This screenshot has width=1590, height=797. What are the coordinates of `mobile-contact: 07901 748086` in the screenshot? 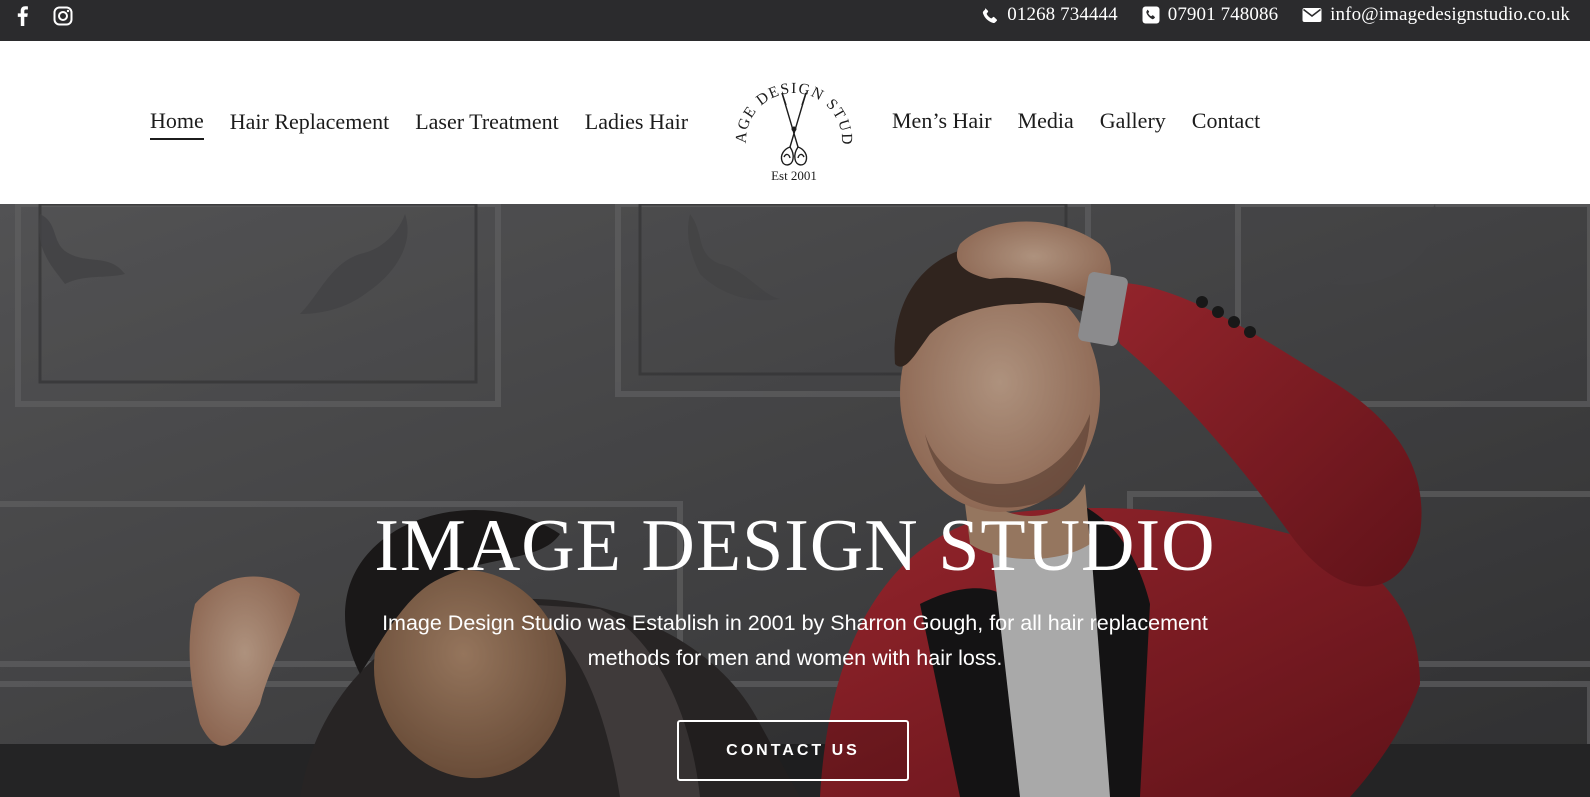 It's located at (1210, 15).